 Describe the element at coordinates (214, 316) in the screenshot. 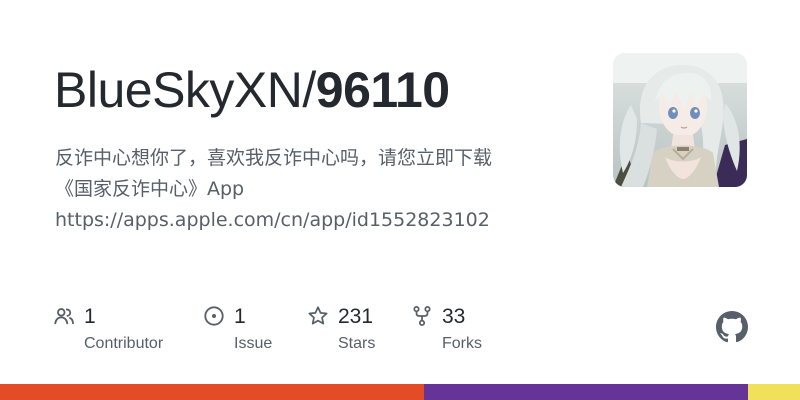

I see `issue-icon` at that location.